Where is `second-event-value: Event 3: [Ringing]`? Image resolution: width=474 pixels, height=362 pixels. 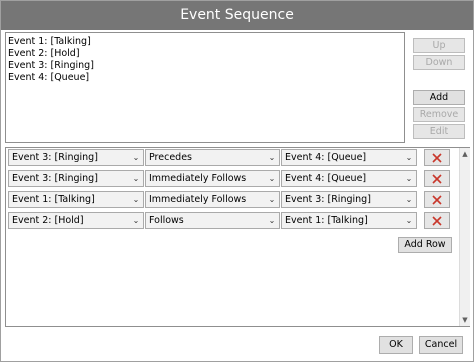
second-event-value: Event 3: [Ringing] is located at coordinates (328, 199).